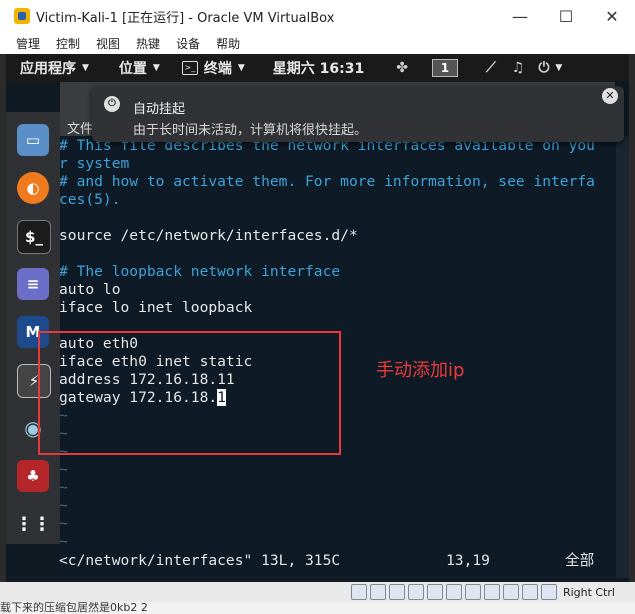  Describe the element at coordinates (491, 68) in the screenshot. I see `network-icon: ⟋` at that location.